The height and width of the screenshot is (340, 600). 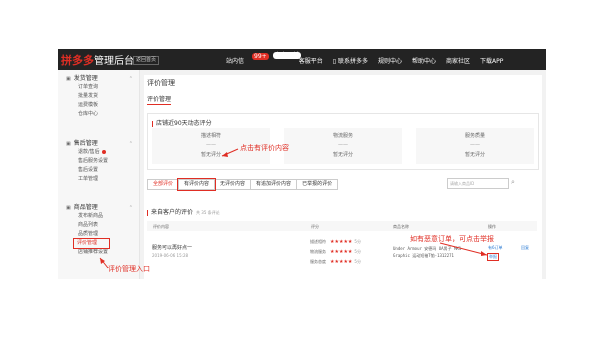 What do you see at coordinates (264, 148) in the screenshot?
I see `annotation-click-content: 点击有评价内容` at bounding box center [264, 148].